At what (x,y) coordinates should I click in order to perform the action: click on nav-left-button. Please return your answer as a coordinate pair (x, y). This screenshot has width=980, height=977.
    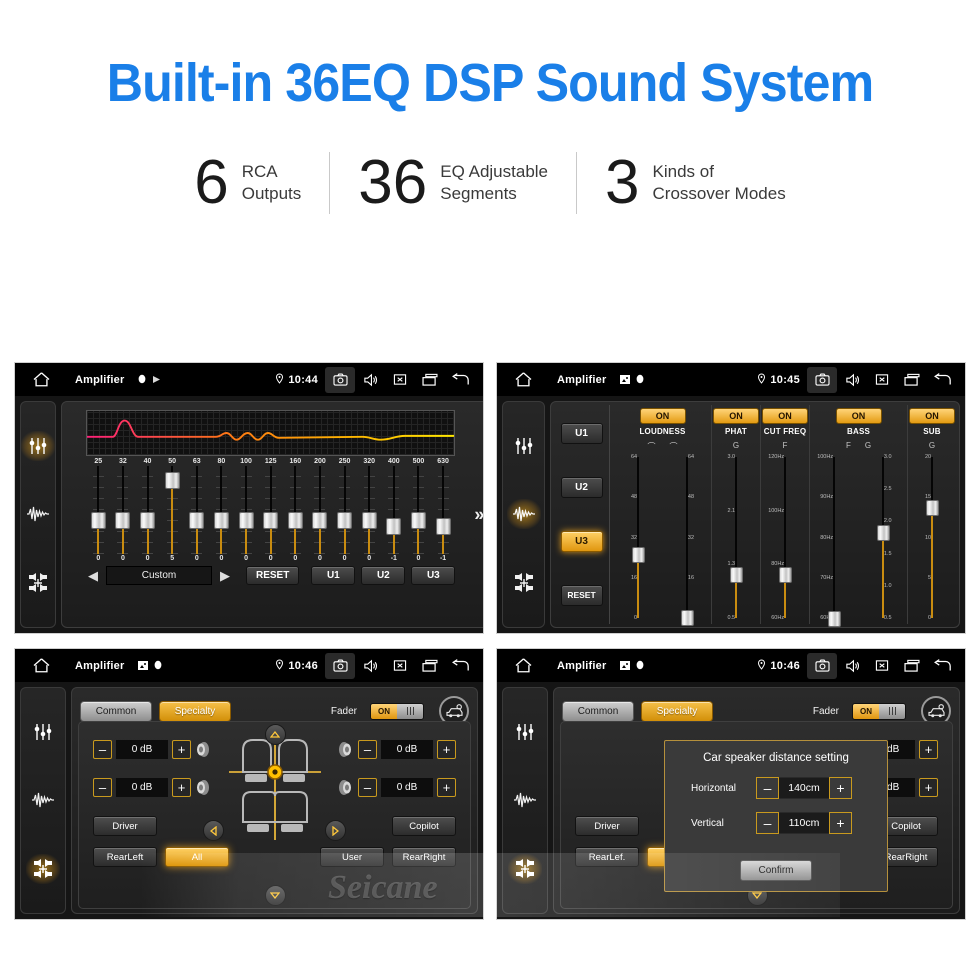
    Looking at the image, I should click on (213, 830).